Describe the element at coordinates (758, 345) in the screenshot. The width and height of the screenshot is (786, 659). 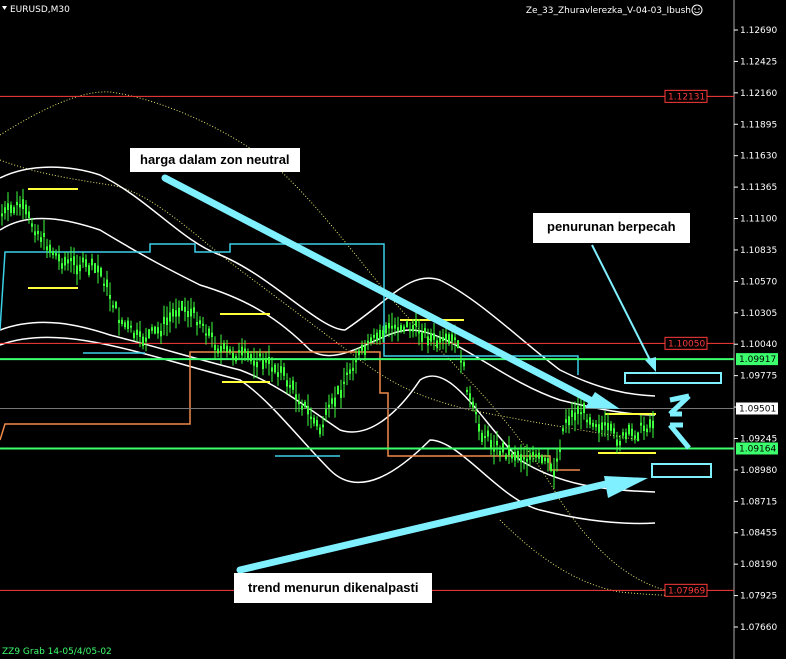
I see `price-tick-label: 1.10040` at that location.